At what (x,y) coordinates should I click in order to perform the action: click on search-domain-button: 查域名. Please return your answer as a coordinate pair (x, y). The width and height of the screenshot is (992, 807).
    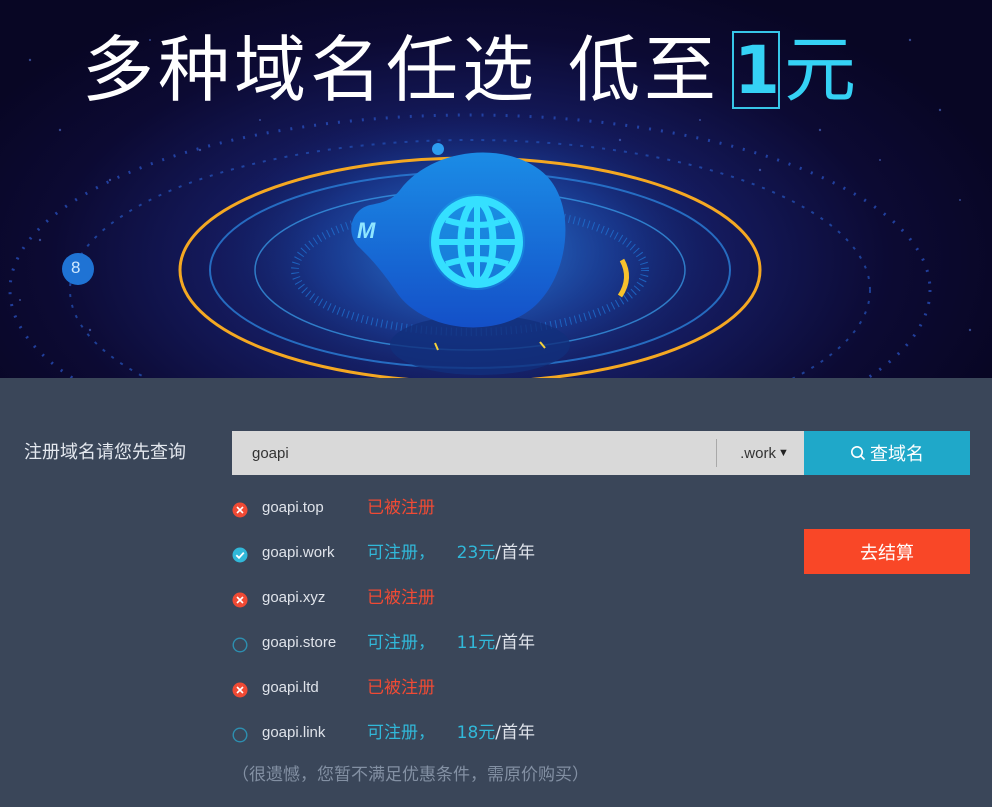
    Looking at the image, I should click on (887, 453).